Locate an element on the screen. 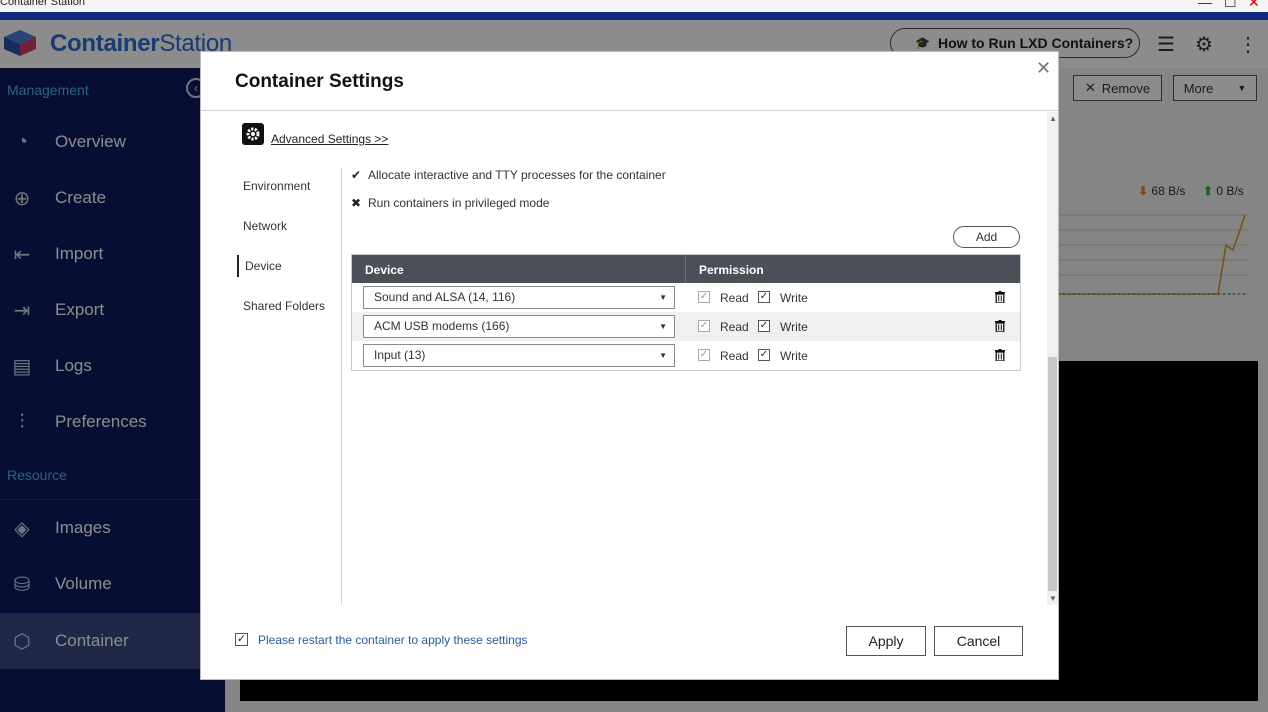 The width and height of the screenshot is (1268, 712). table-header: Device Permission is located at coordinates (686, 269).